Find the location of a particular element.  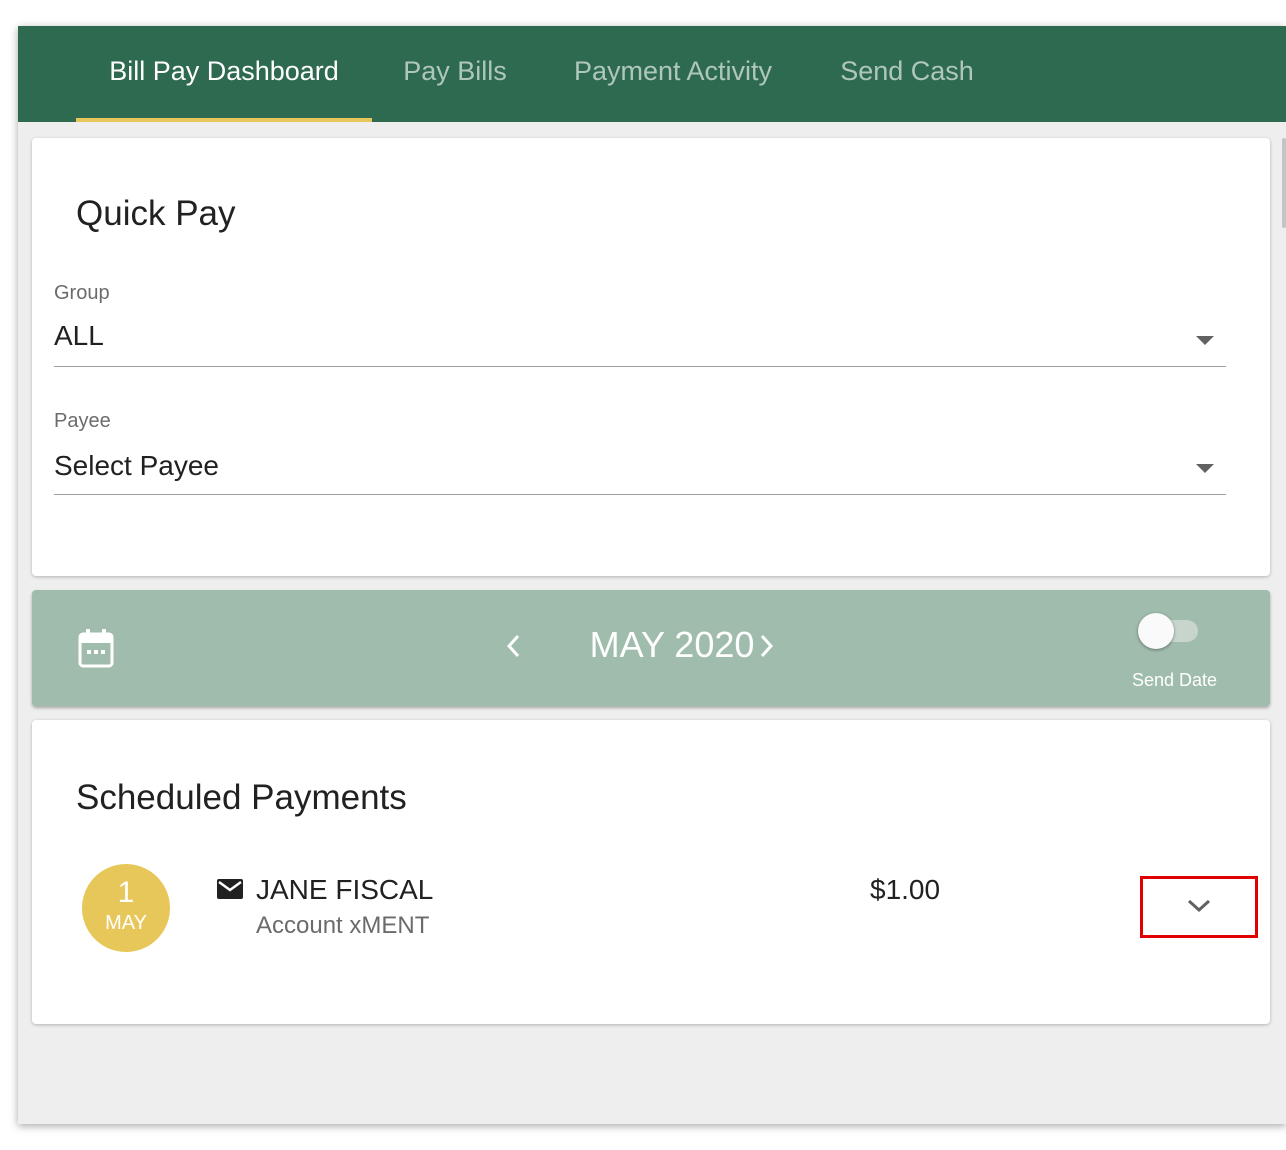

mail-icon is located at coordinates (230, 891).